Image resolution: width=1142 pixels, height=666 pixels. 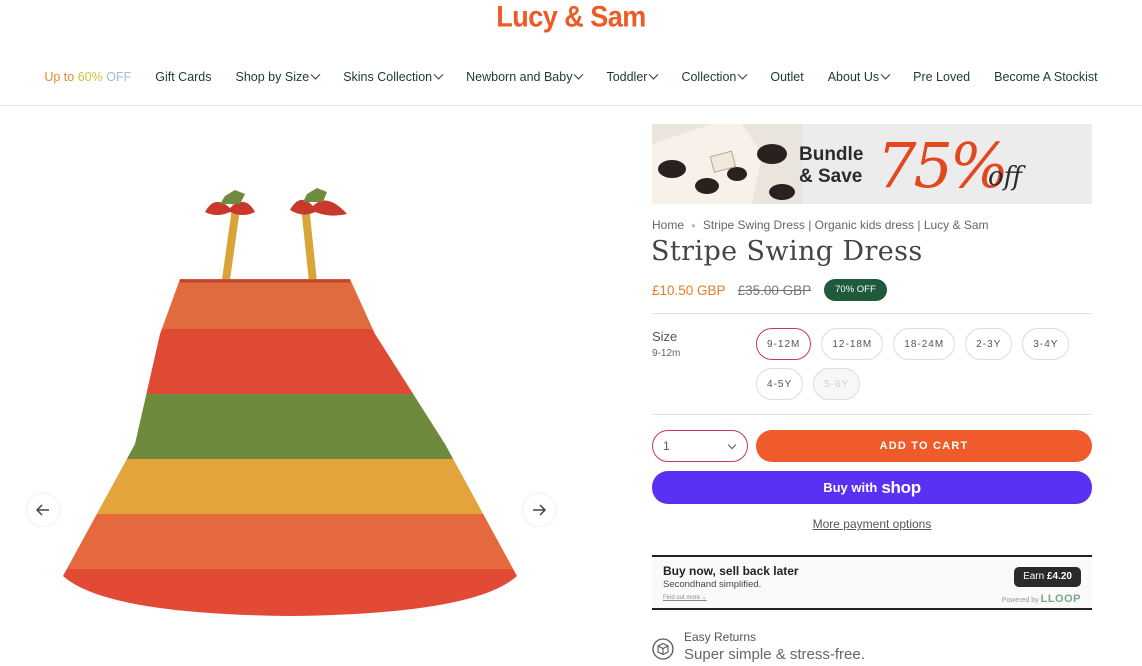 What do you see at coordinates (787, 251) in the screenshot?
I see `product-title: Stripe Swing Dress` at bounding box center [787, 251].